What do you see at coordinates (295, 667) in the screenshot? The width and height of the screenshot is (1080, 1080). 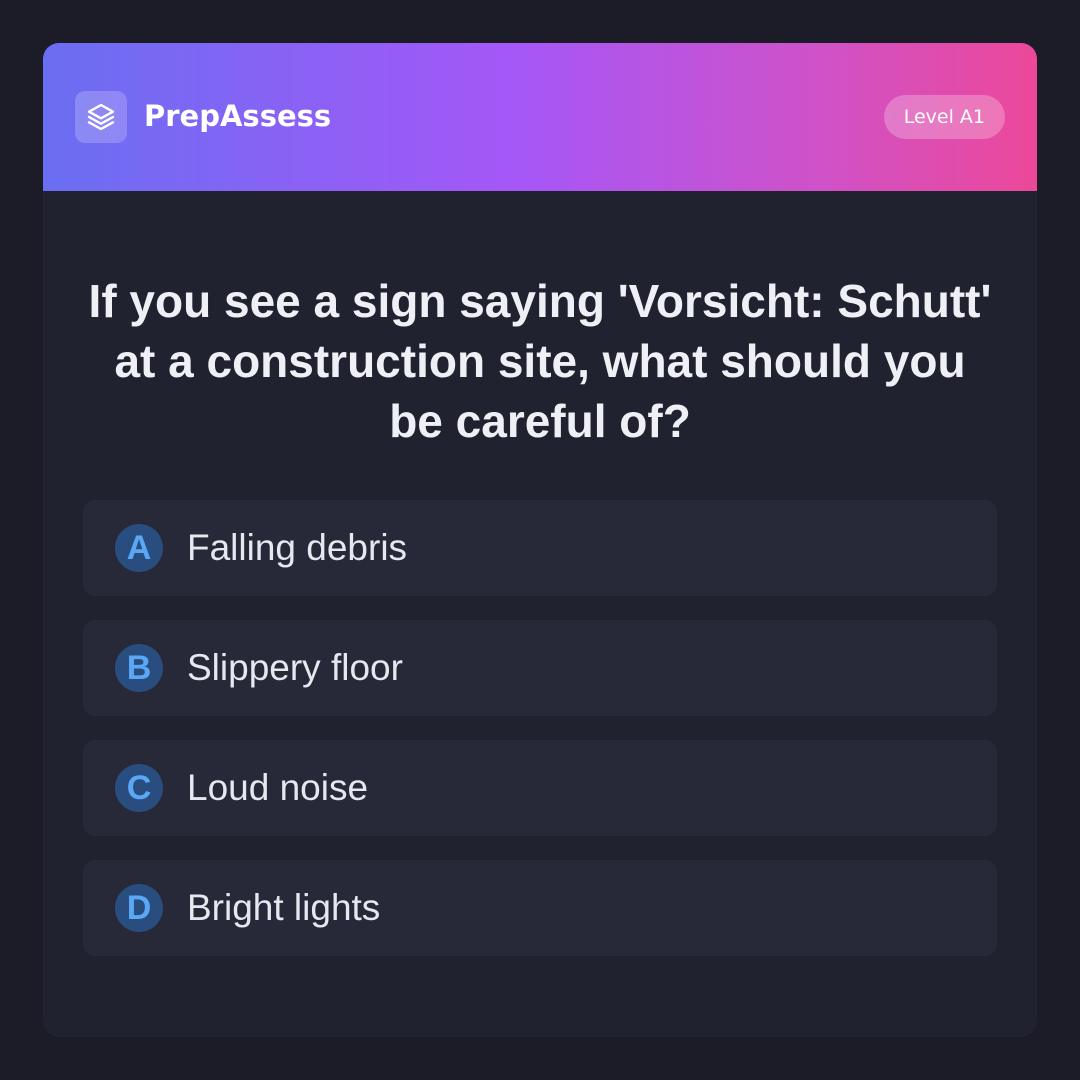 I see `option-label: Slippery floor` at bounding box center [295, 667].